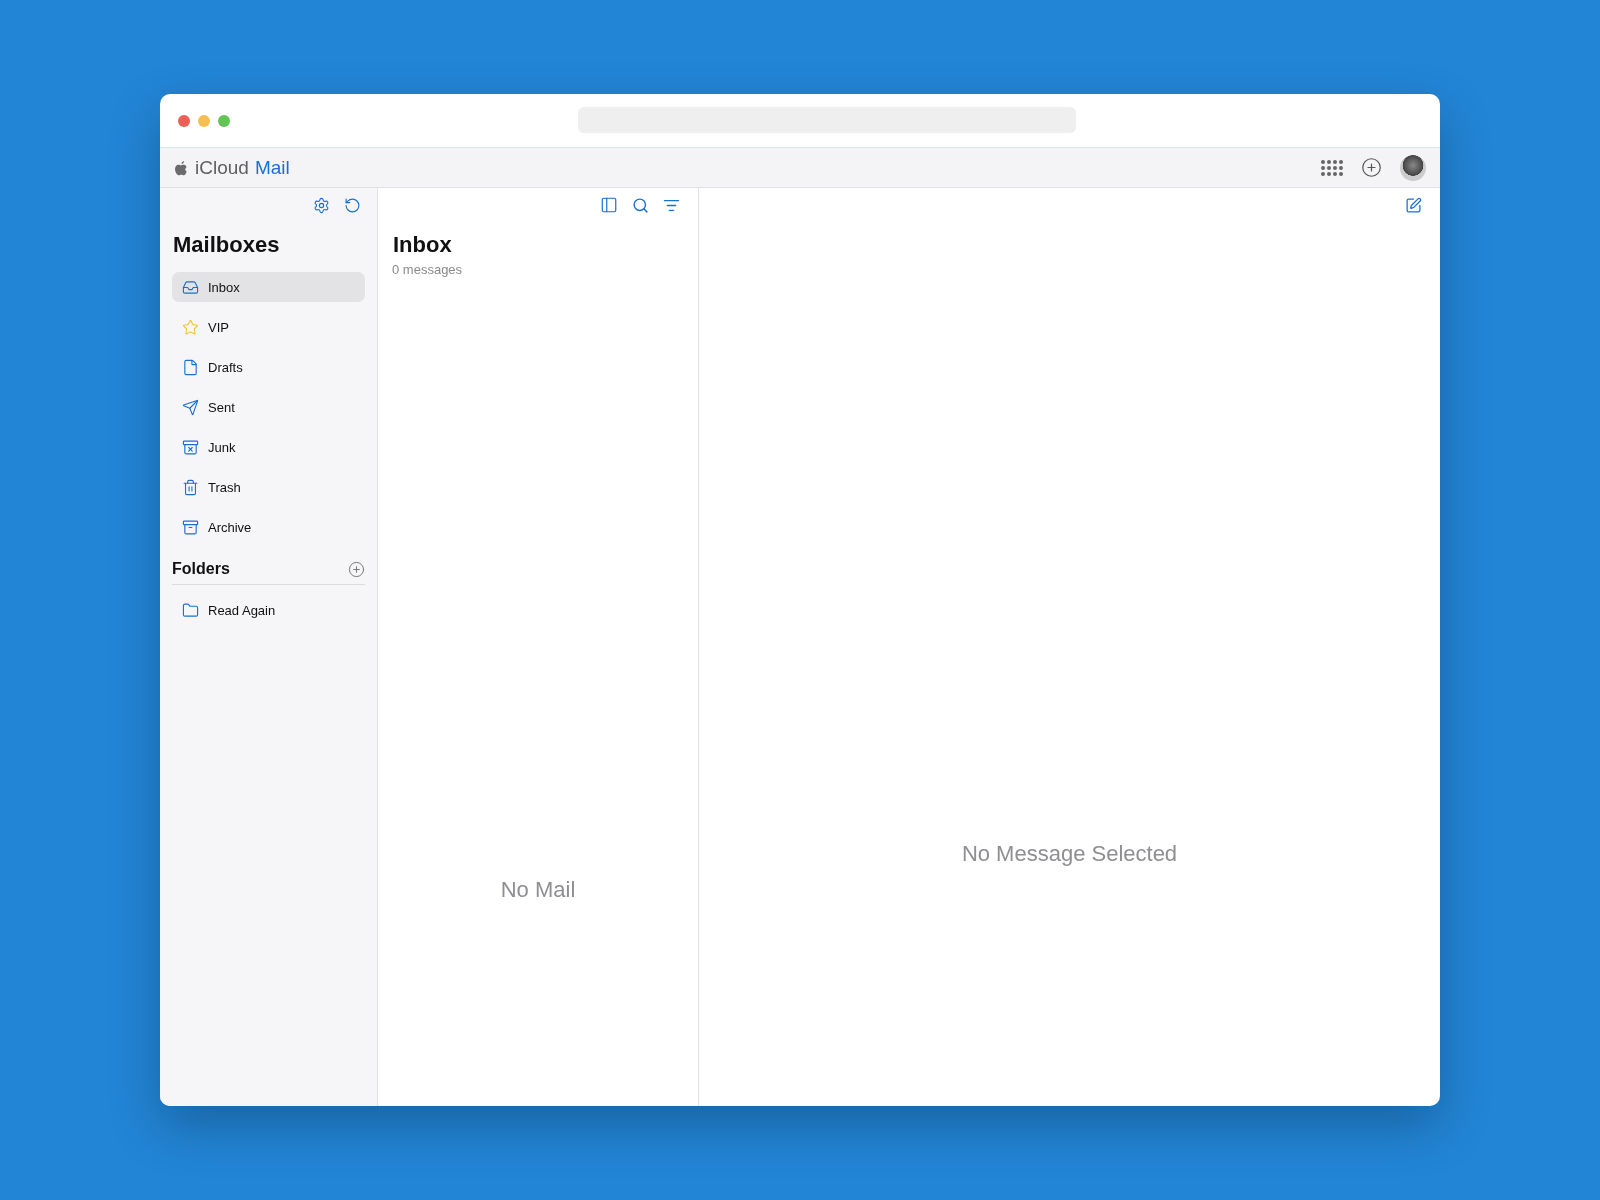 The image size is (1600, 1200). What do you see at coordinates (190, 447) in the screenshot?
I see `junk-box-icon` at bounding box center [190, 447].